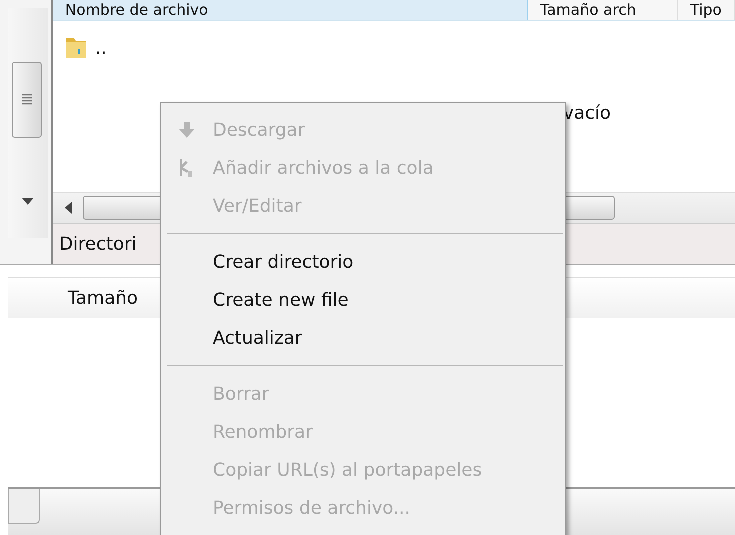 The width and height of the screenshot is (735, 535). What do you see at coordinates (98, 244) in the screenshot?
I see `status-text: Directori` at bounding box center [98, 244].